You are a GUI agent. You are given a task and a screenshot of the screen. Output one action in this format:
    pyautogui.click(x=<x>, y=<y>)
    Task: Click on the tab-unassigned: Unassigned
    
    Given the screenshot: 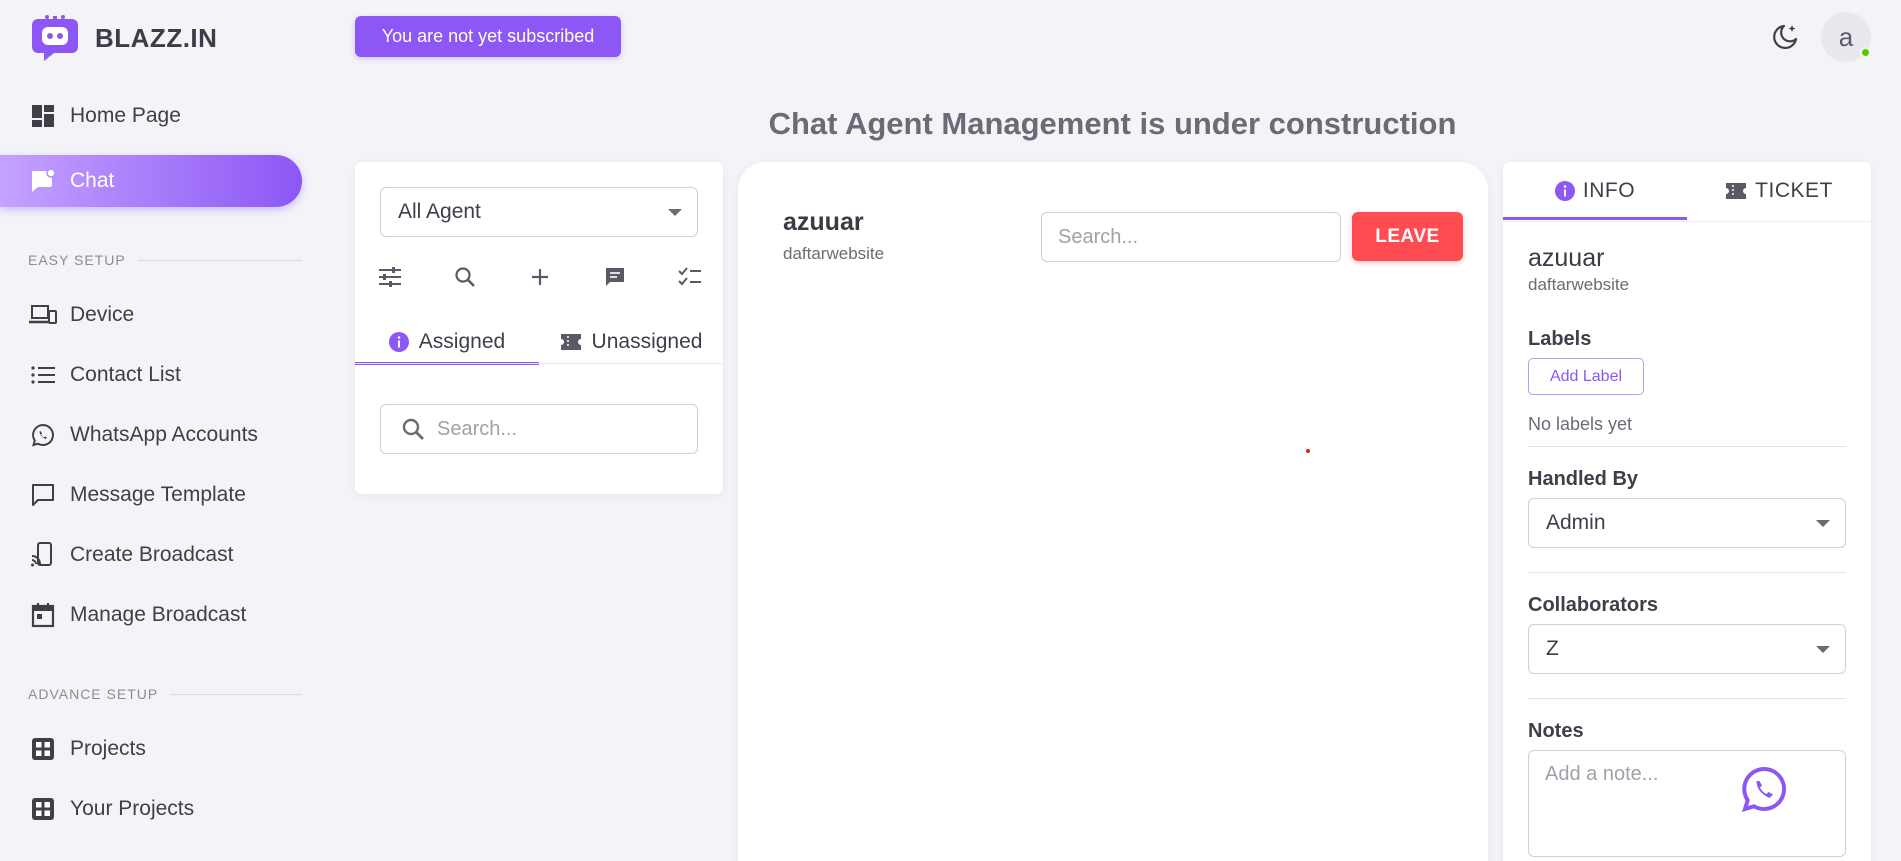 What is the action you would take?
    pyautogui.click(x=631, y=342)
    